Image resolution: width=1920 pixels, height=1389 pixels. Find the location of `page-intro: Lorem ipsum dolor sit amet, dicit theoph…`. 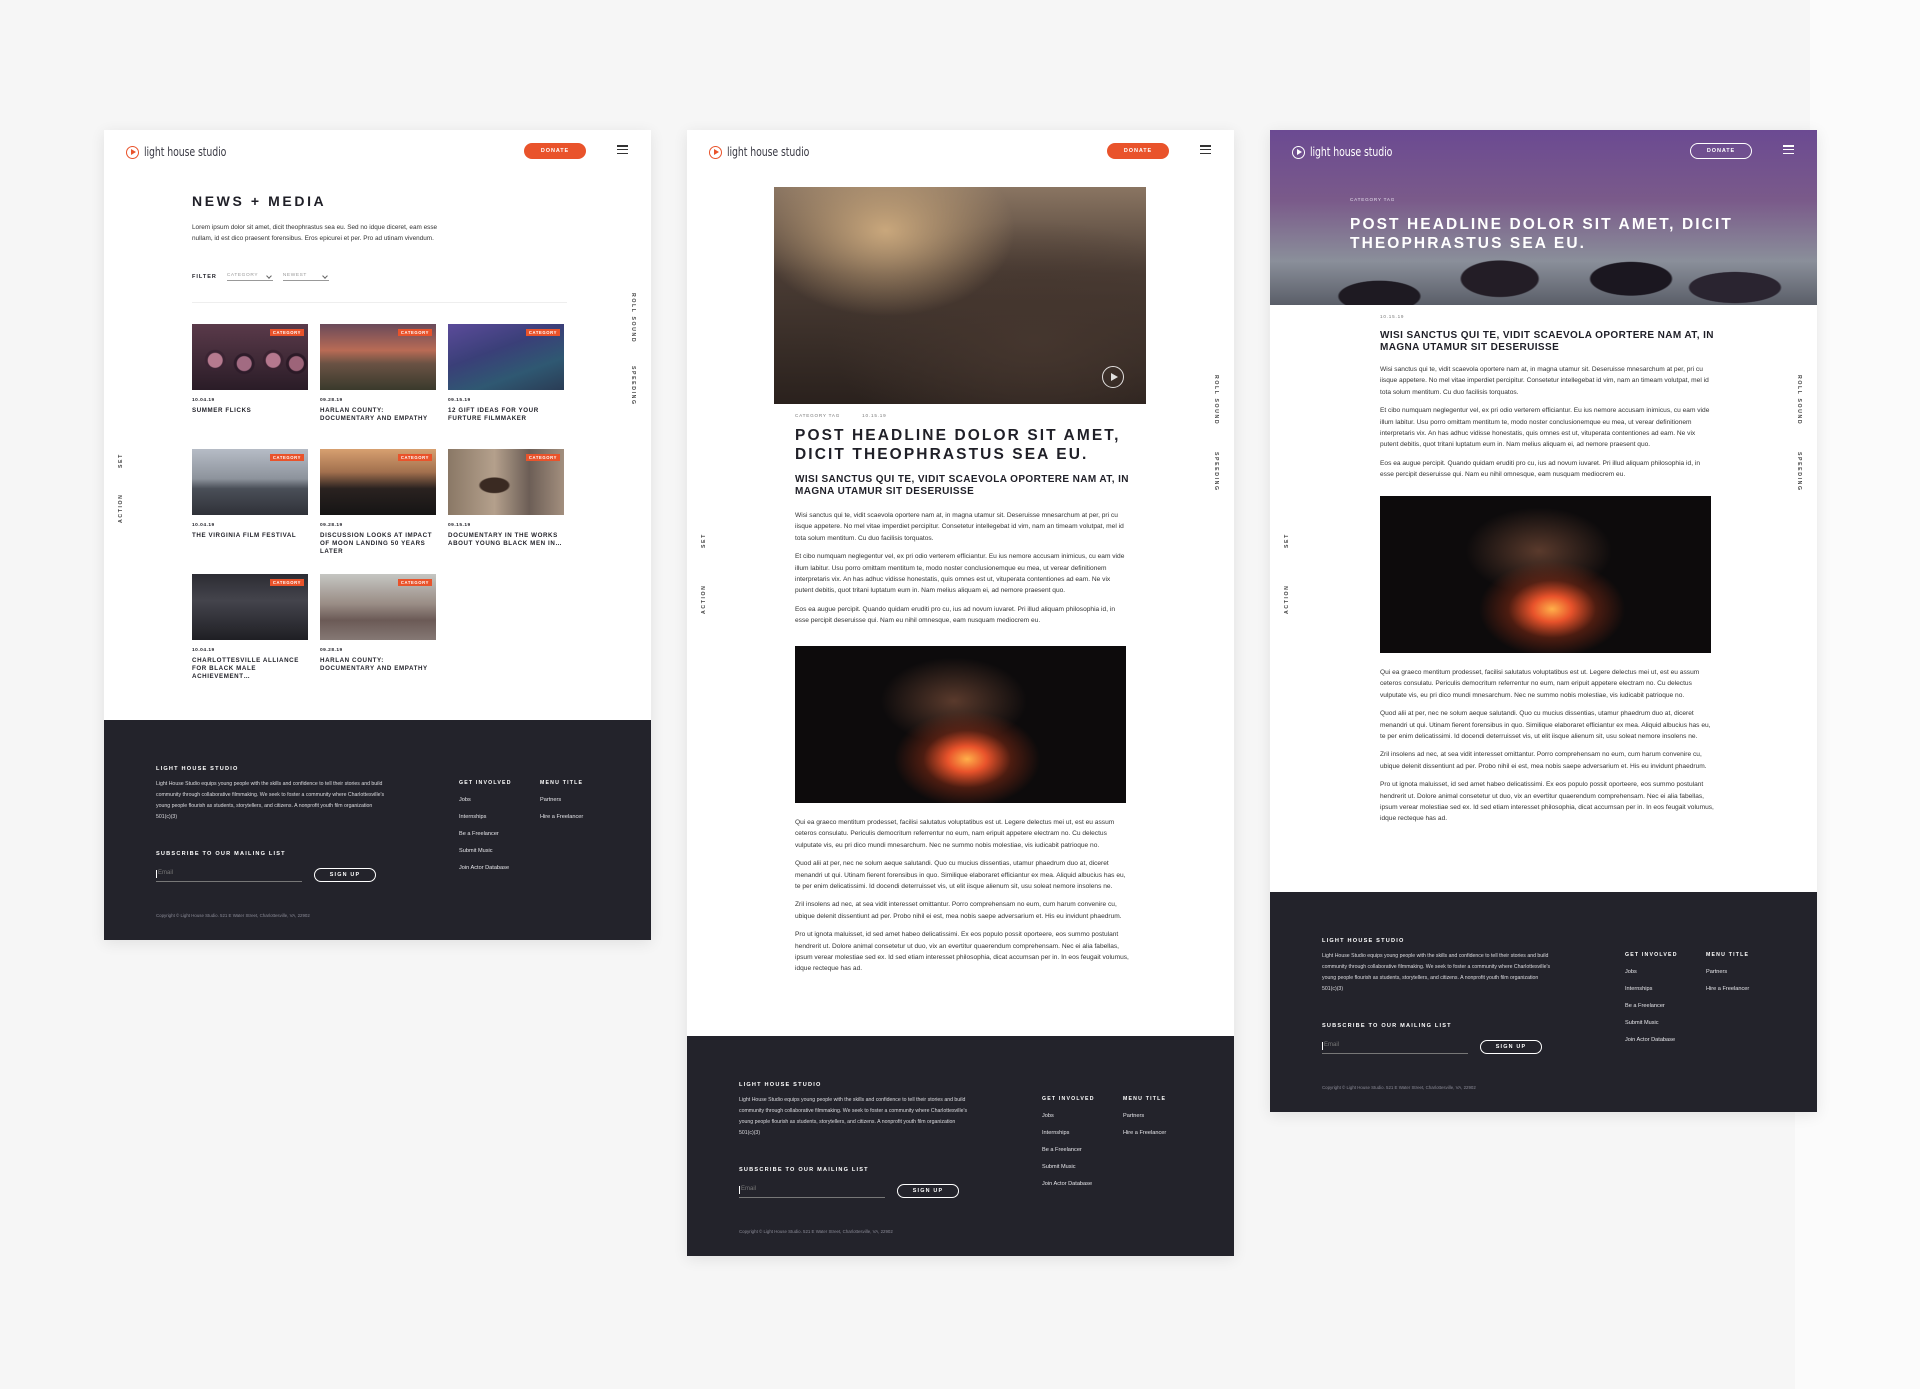

page-intro: Lorem ipsum dolor sit amet, dicit theoph… is located at coordinates (315, 233).